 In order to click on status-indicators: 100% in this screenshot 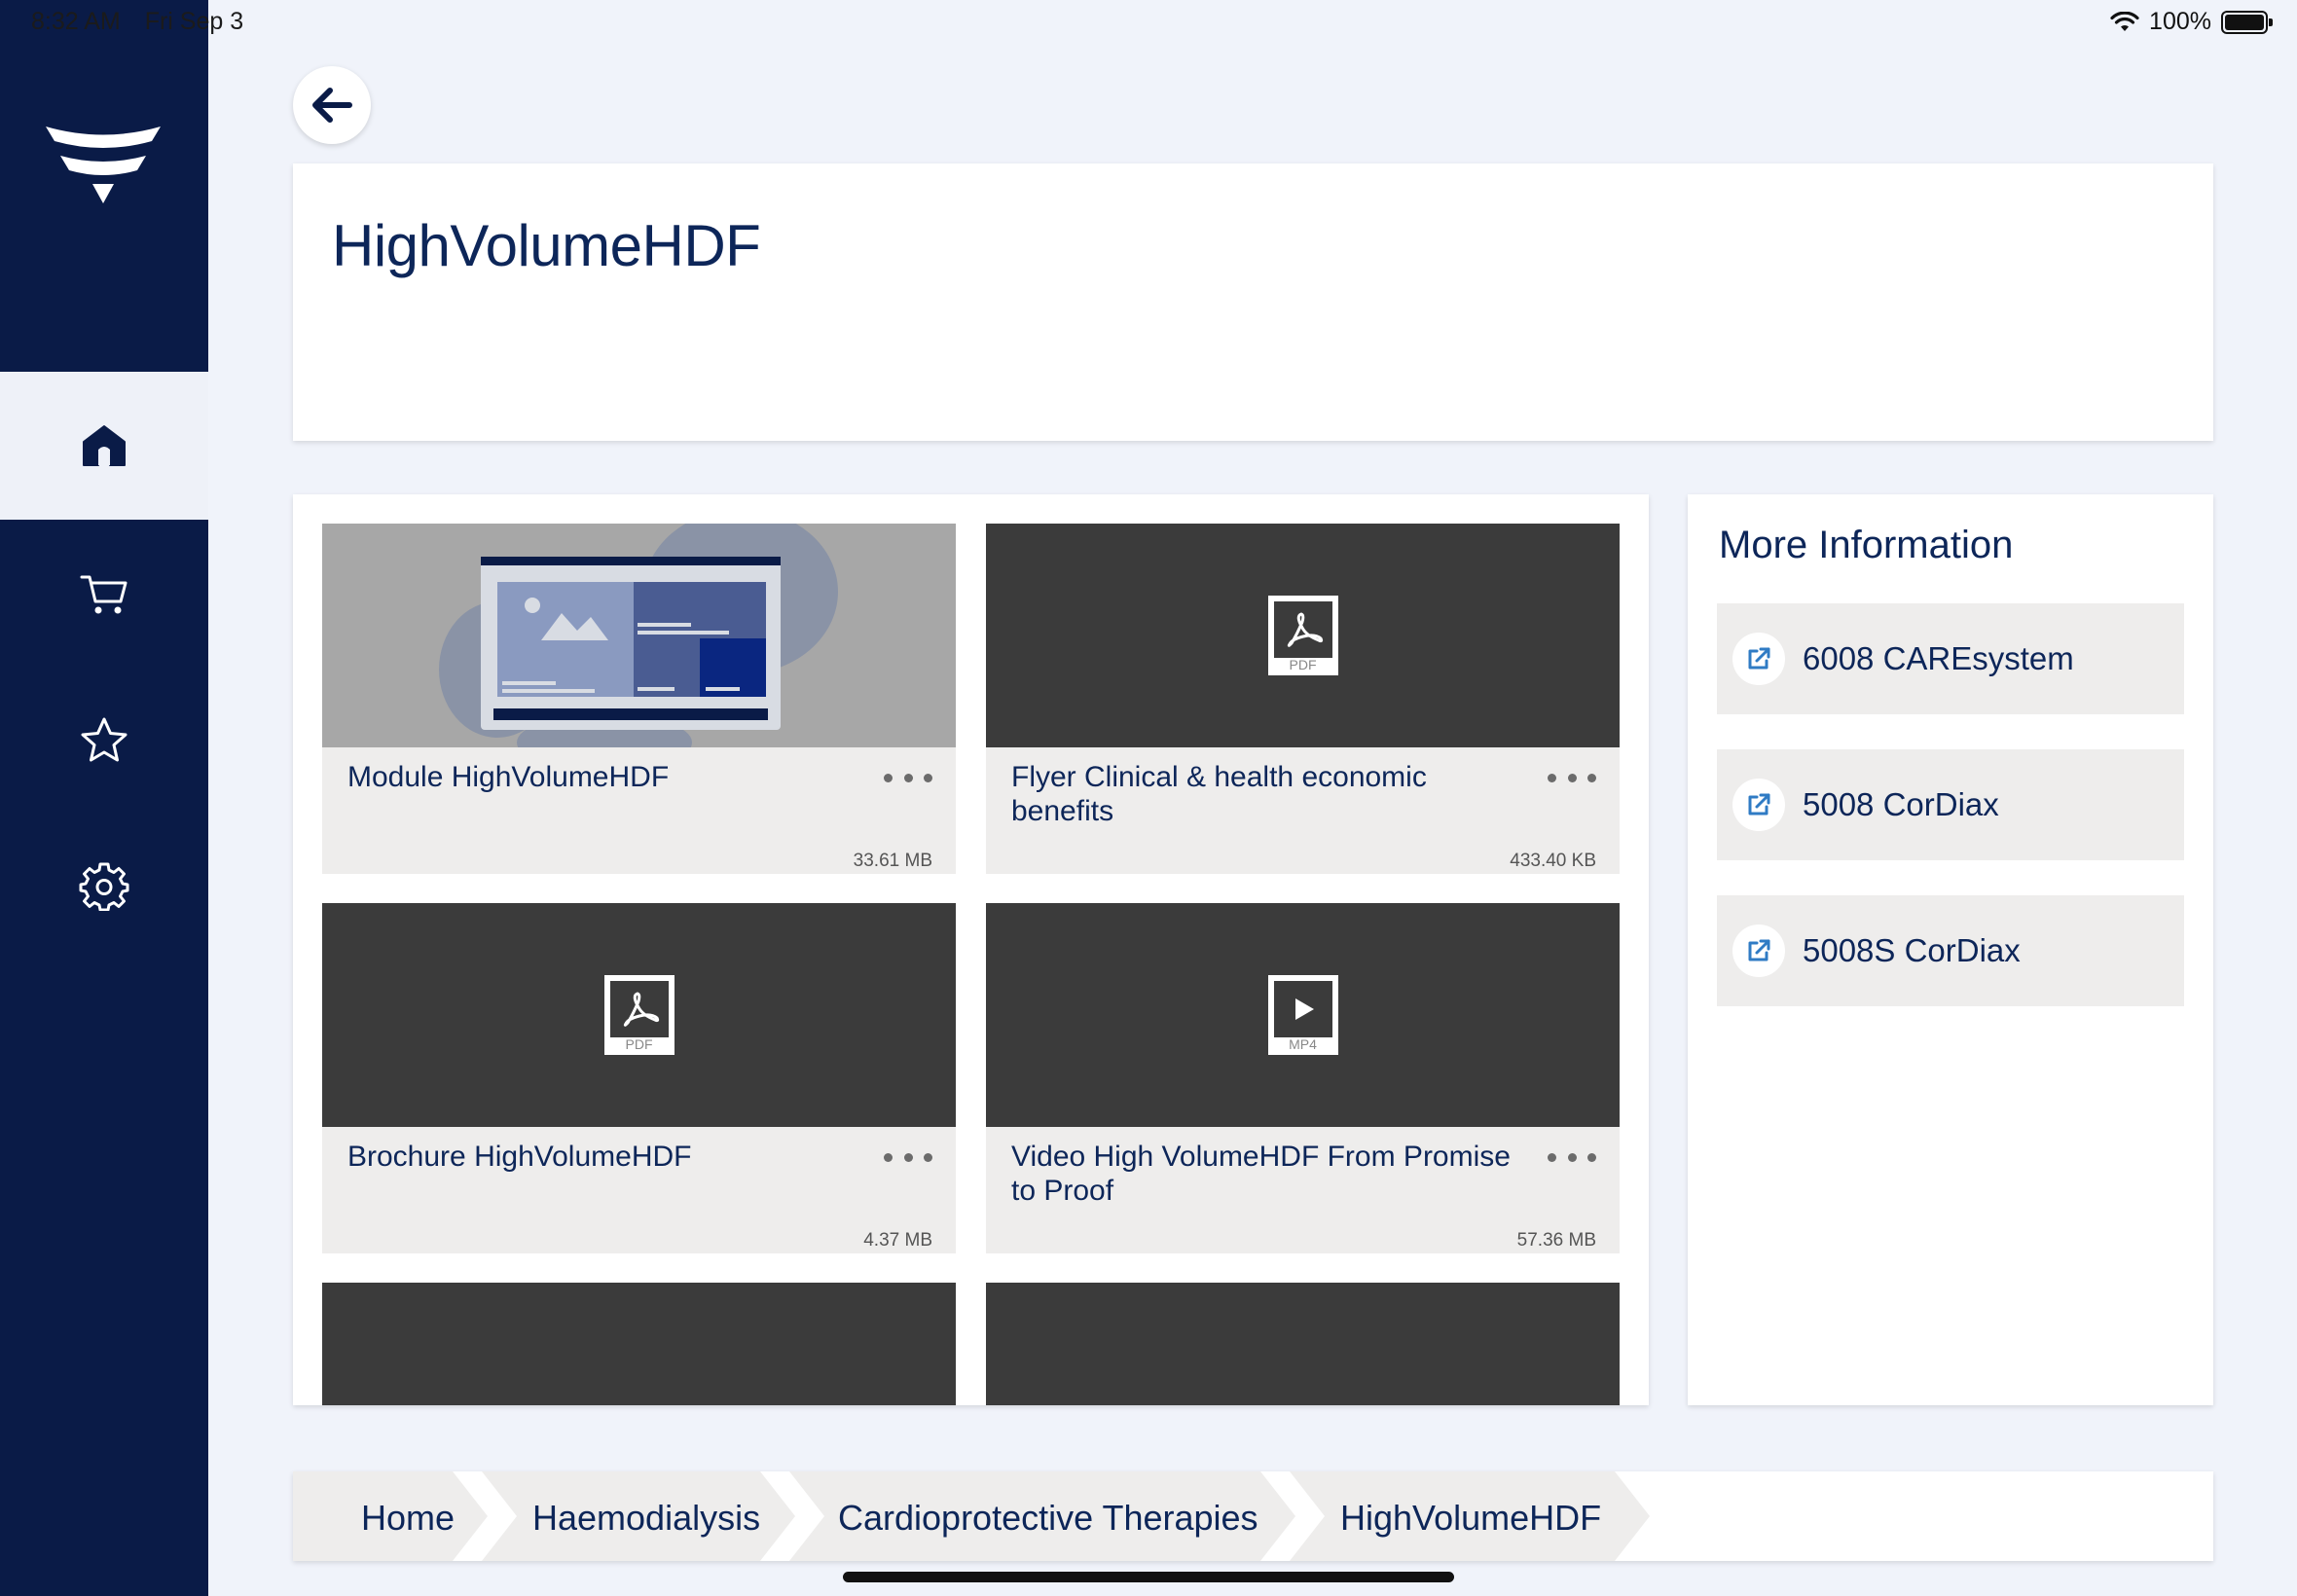, I will do `click(2191, 22)`.